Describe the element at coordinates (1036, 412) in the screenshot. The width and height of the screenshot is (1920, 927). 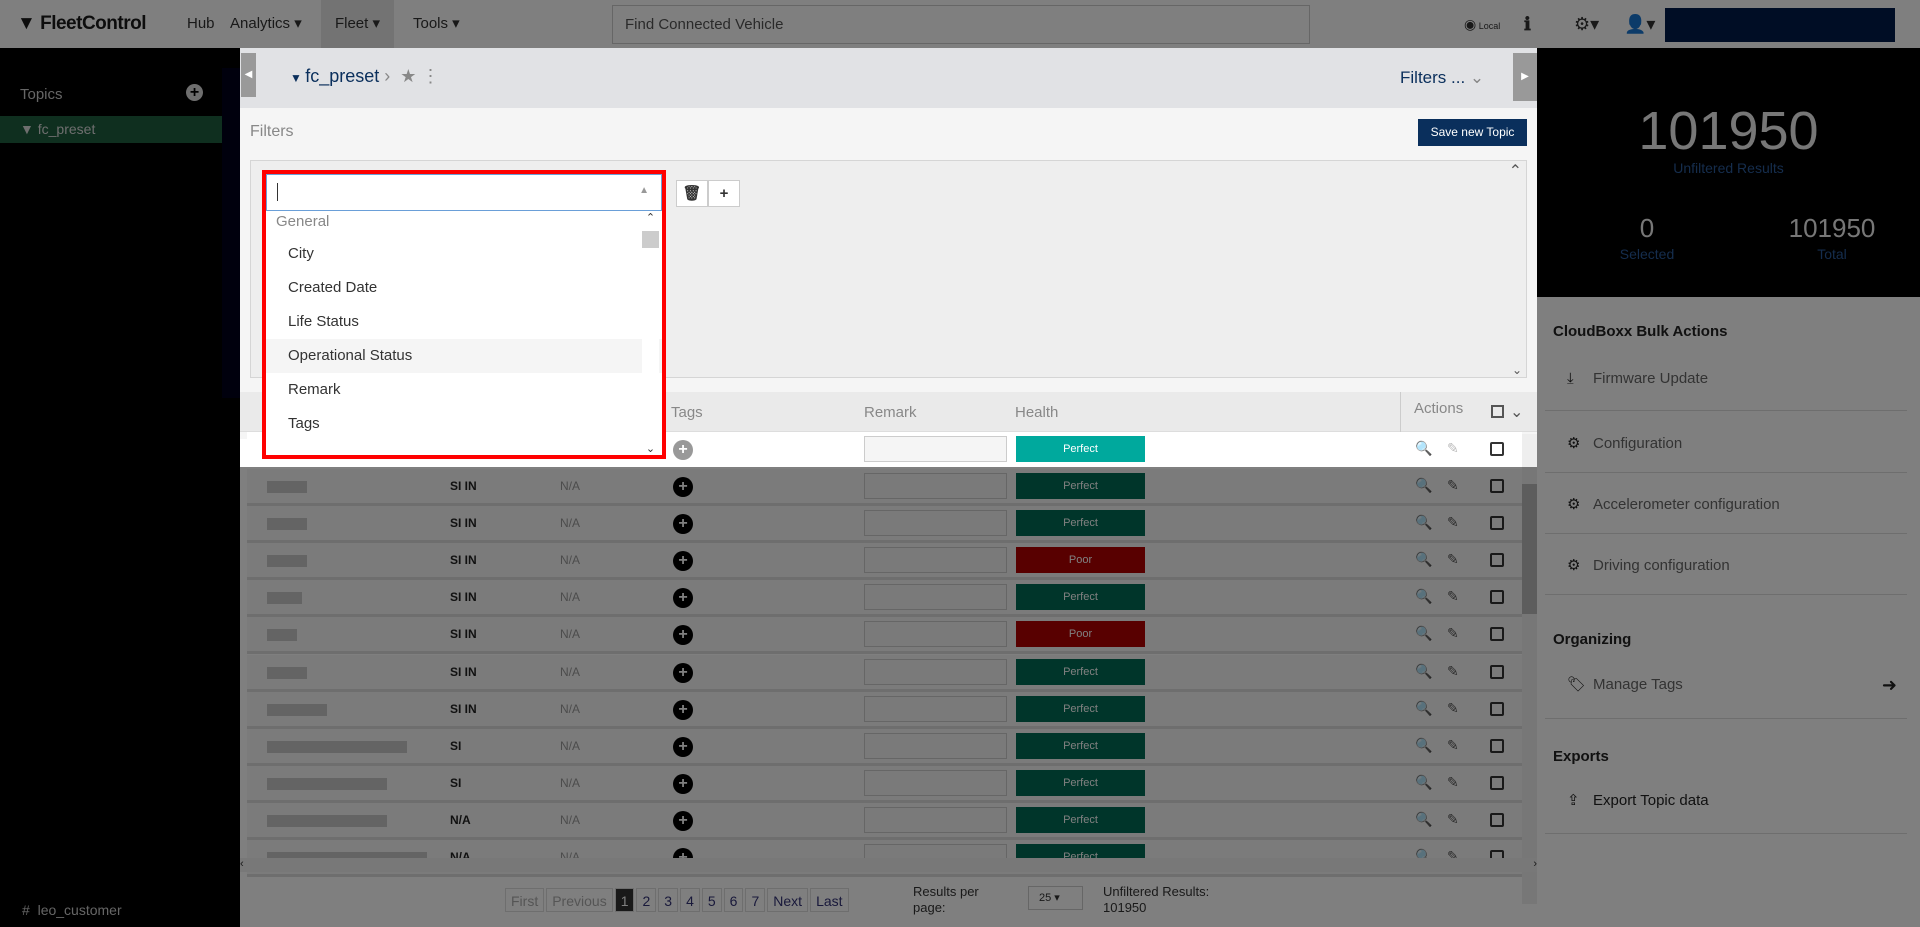
I see `col-health: Health` at that location.